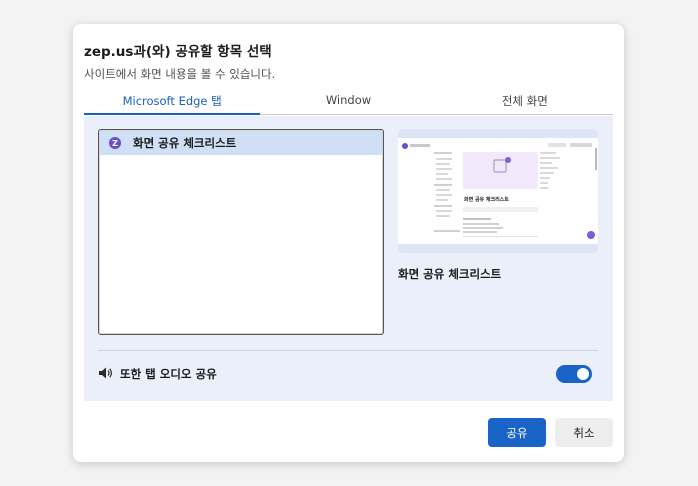 Image resolution: width=698 pixels, height=486 pixels. I want to click on tab-preview-thumbnail: 화면 공유 체크리스트, so click(498, 191).